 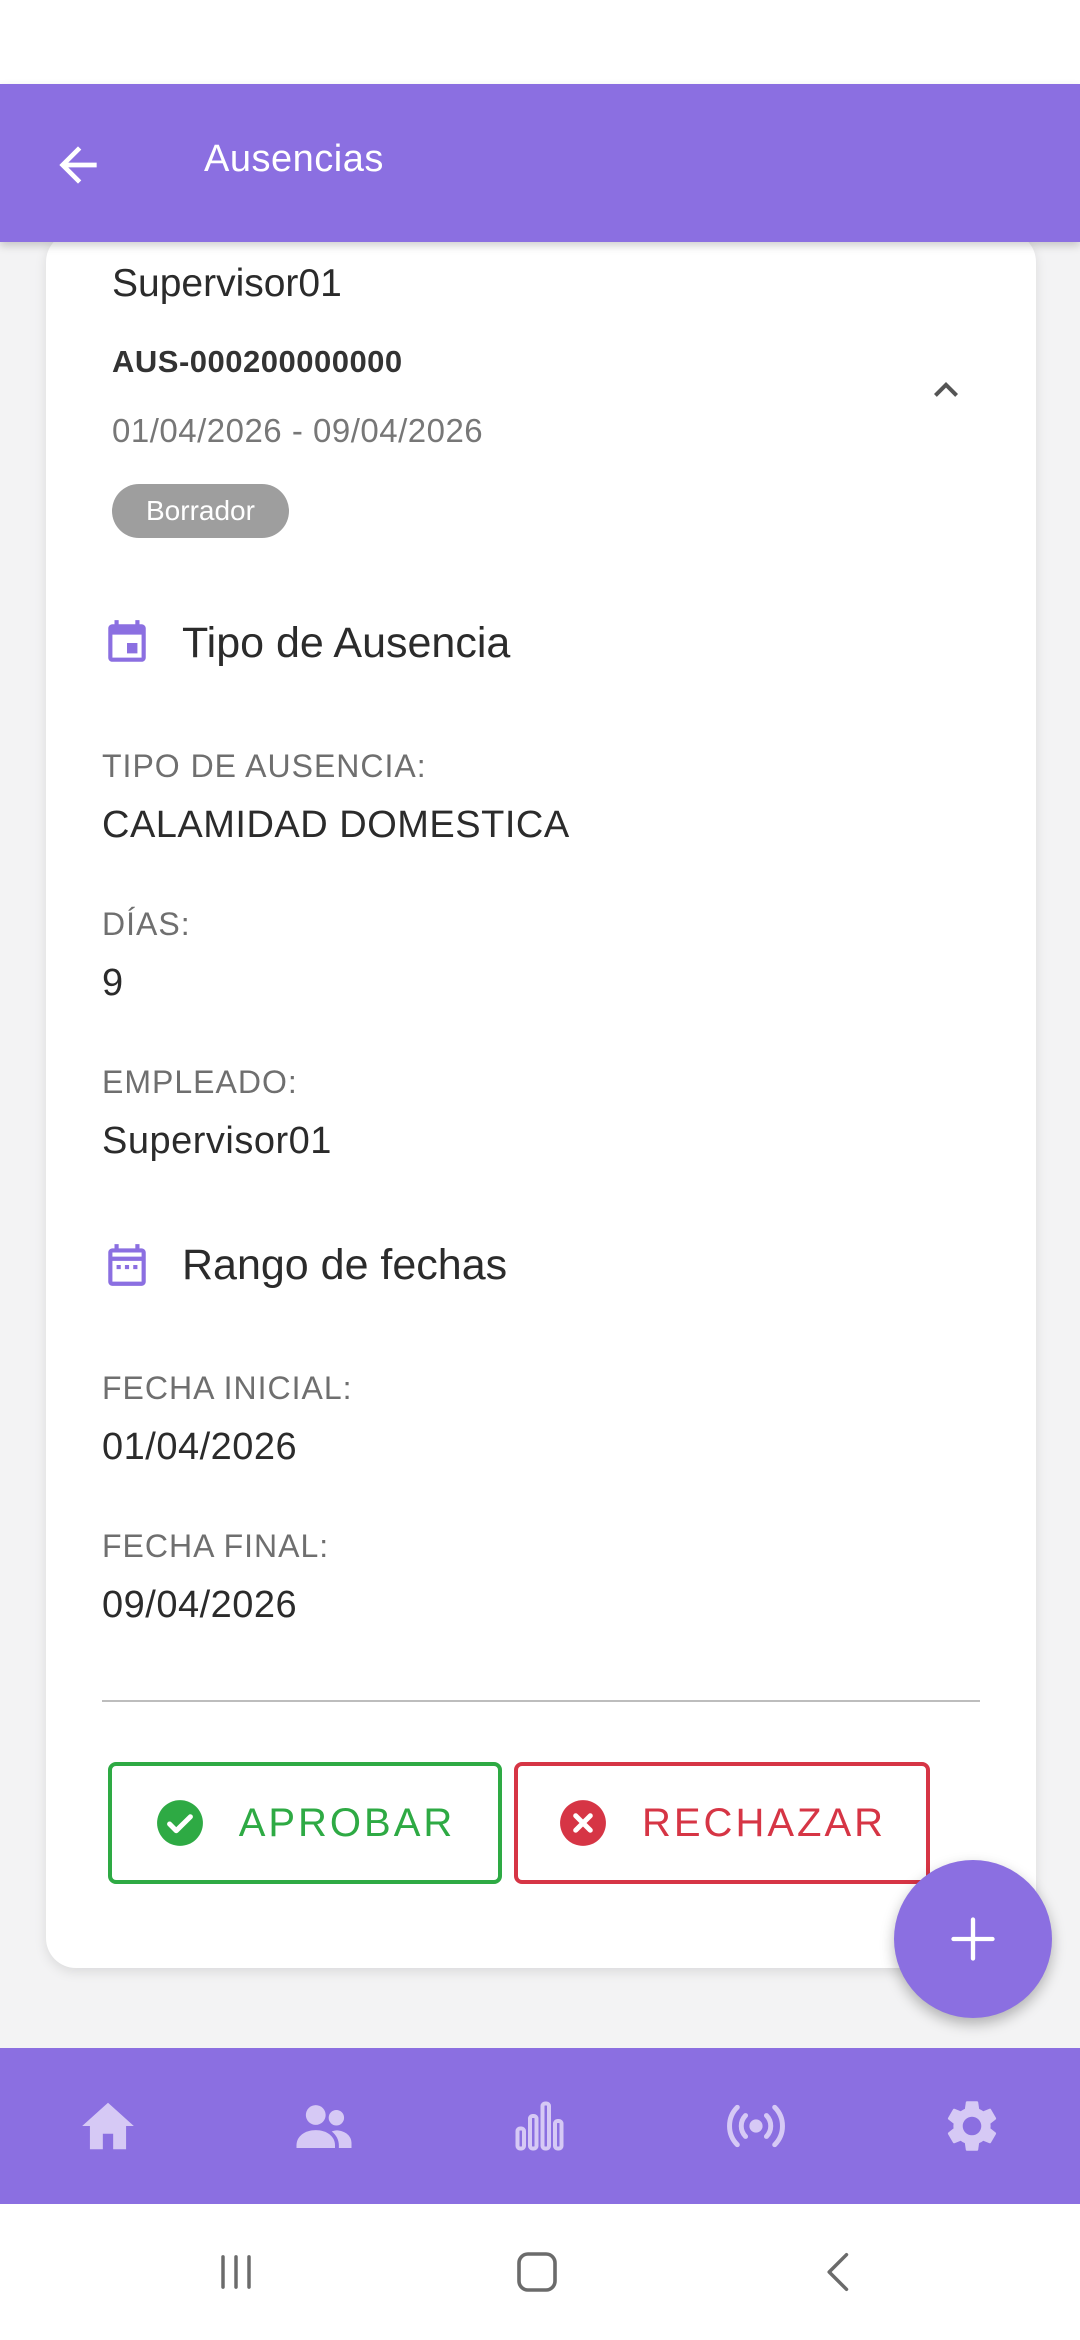 I want to click on nav-reports, so click(x=540, y=2126).